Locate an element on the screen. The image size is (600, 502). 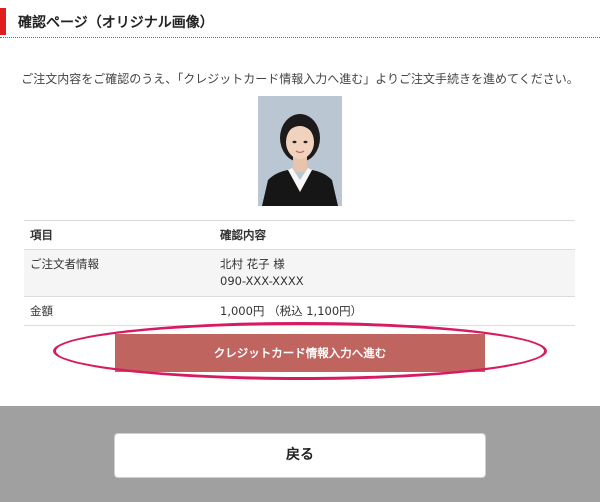
table-row: ご注文者情報 北村 花子 様 090-XXX-XXXX is located at coordinates (299, 273).